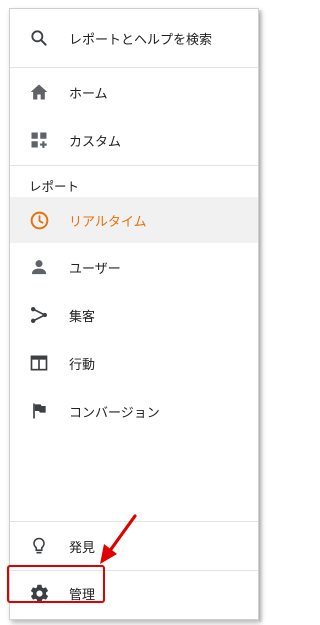 Image resolution: width=320 pixels, height=625 pixels. I want to click on nav-users: ユーザー, so click(134, 267).